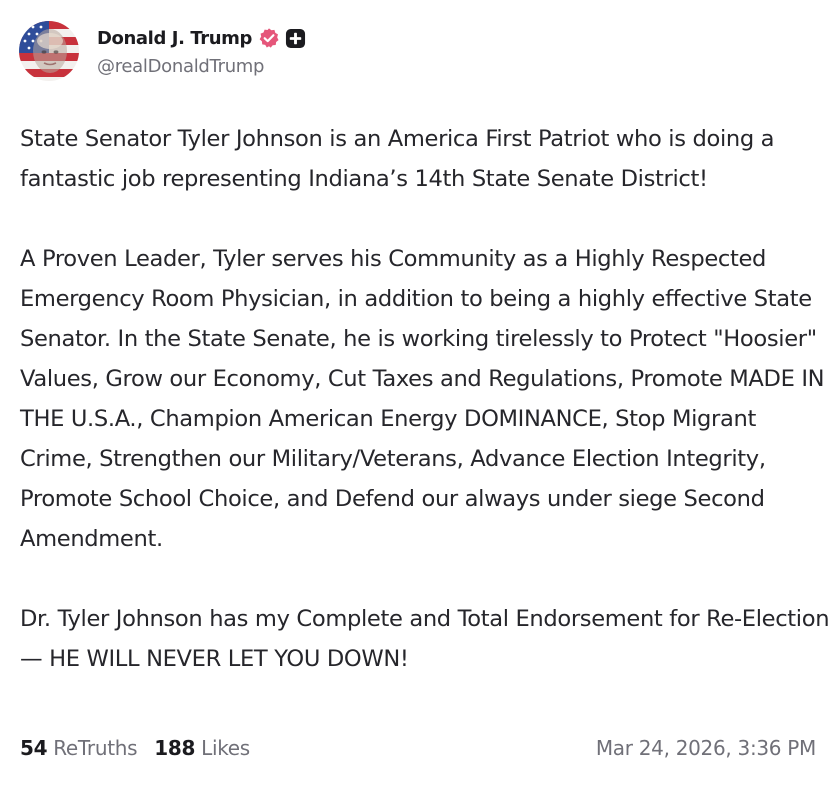  Describe the element at coordinates (95, 748) in the screenshot. I see `retruths-label: ReTruths` at that location.